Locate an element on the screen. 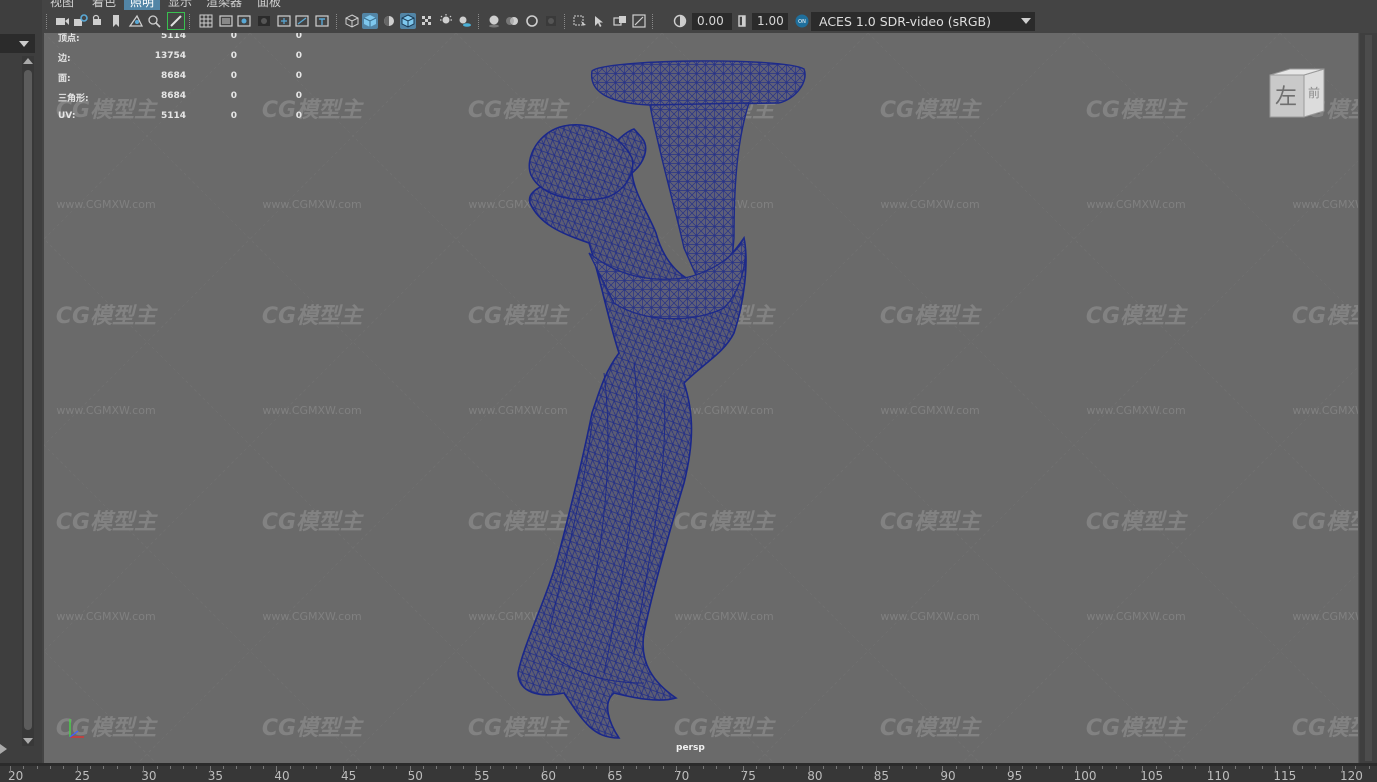 Image resolution: width=1377 pixels, height=782 pixels. screen-space-ao-icon is located at coordinates (494, 21).